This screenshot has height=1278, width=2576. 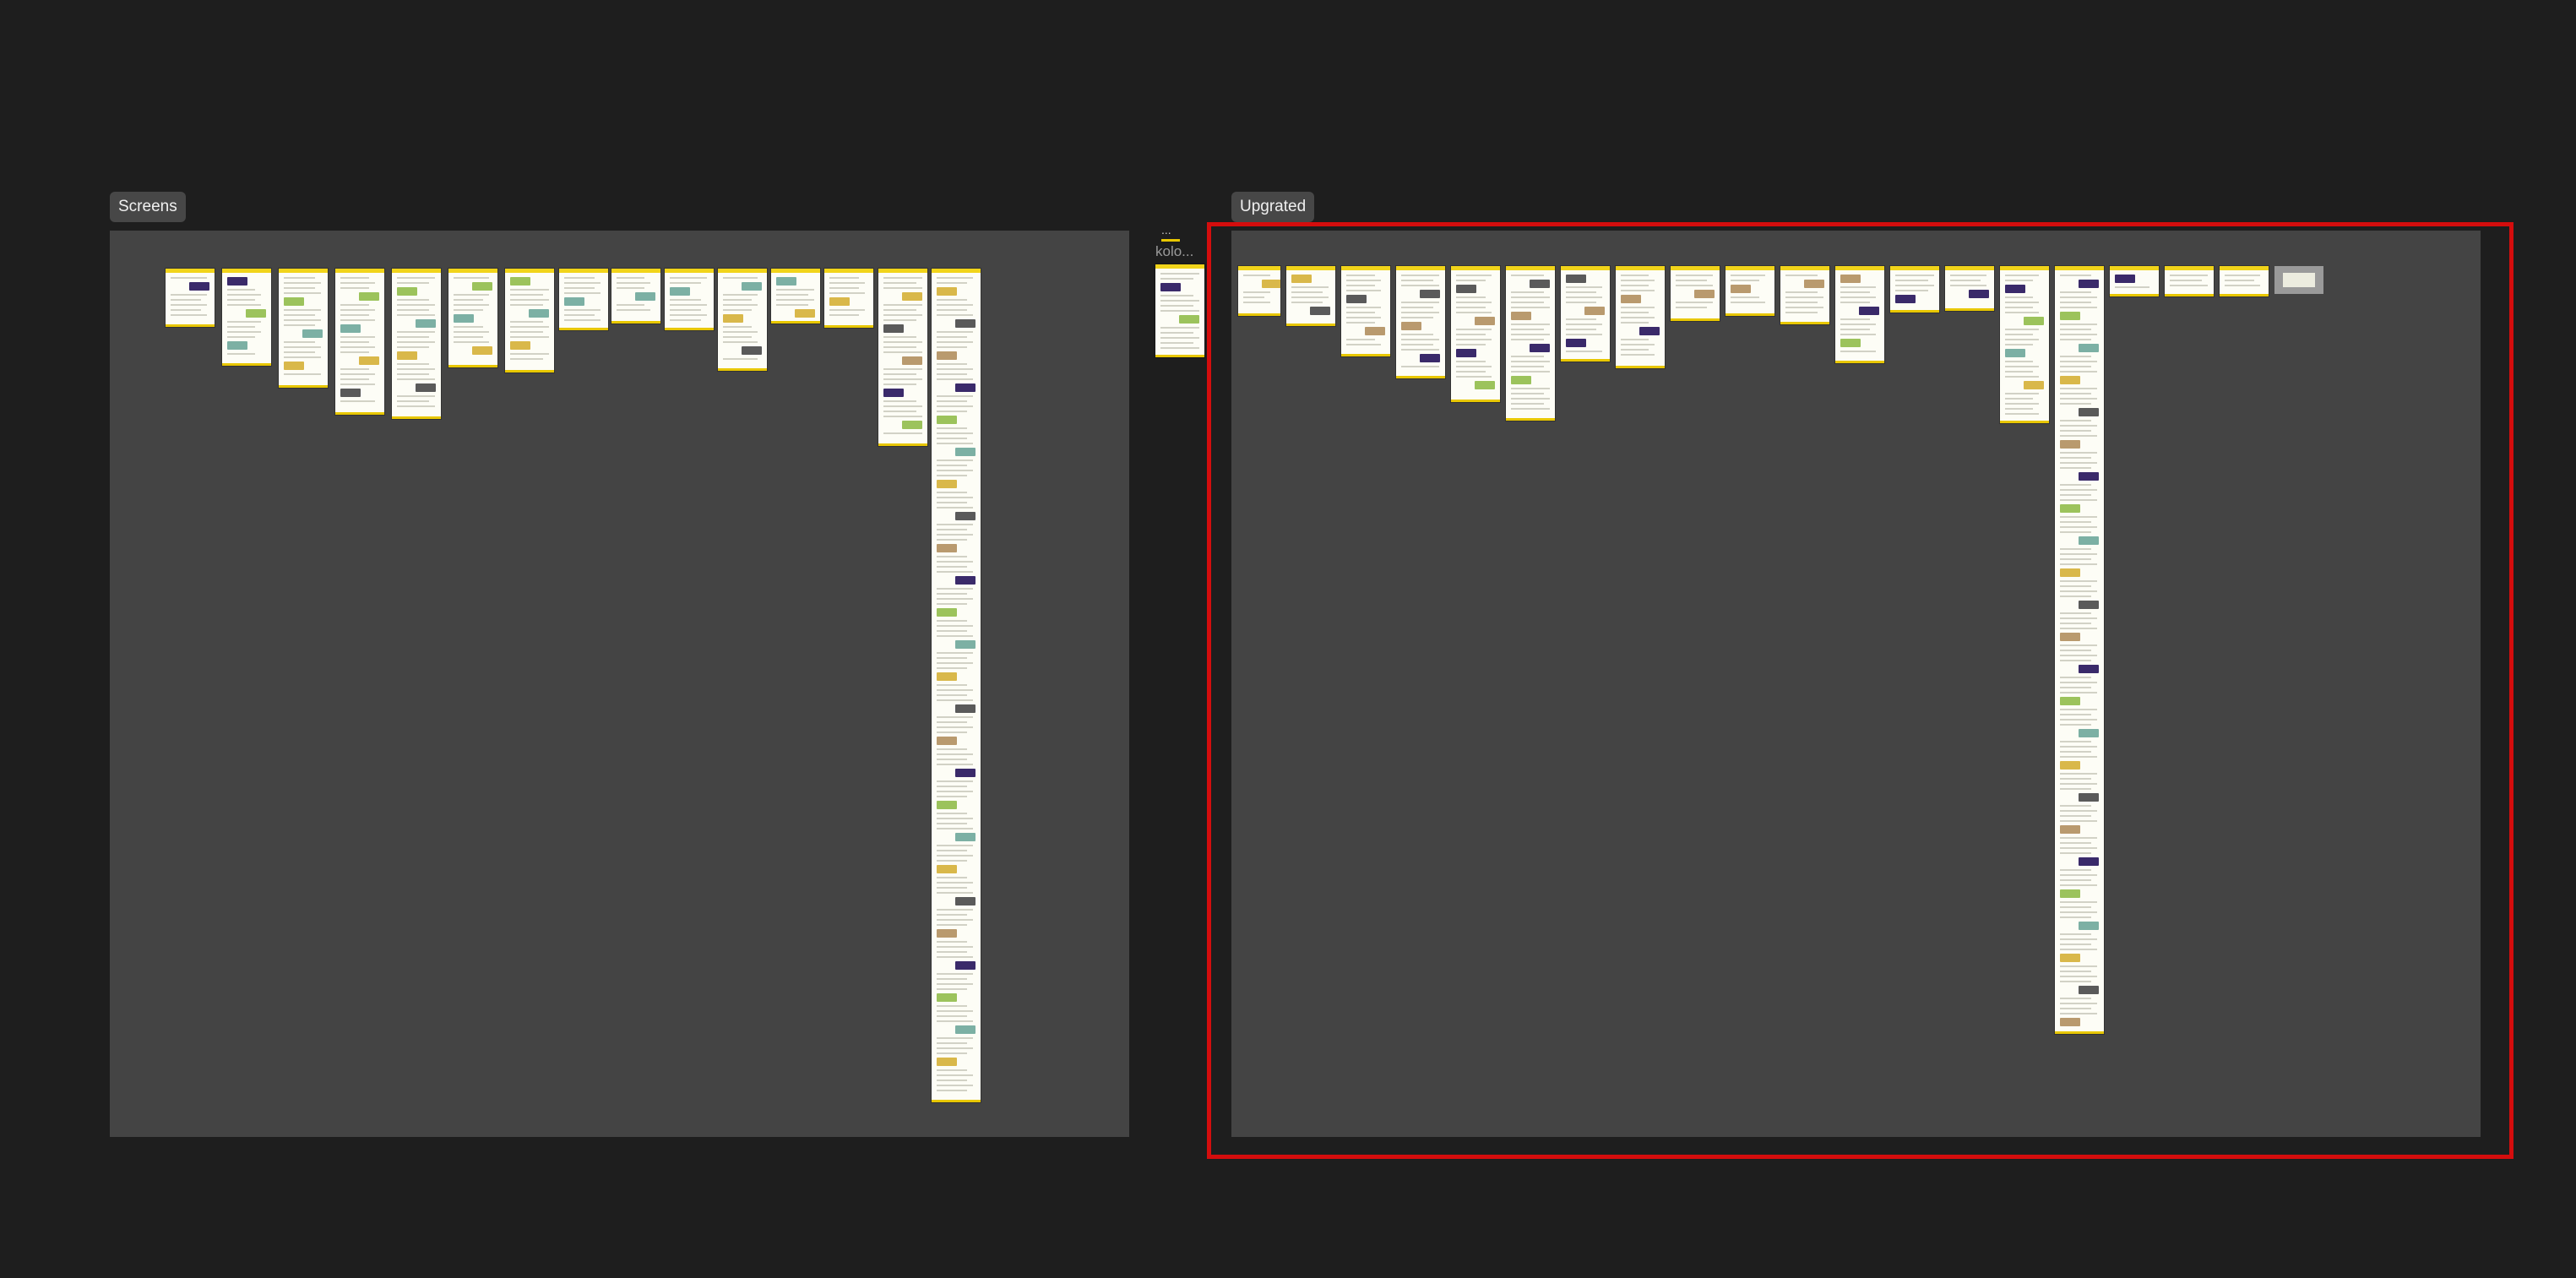 I want to click on frame-label-screens: Screens, so click(x=148, y=207).